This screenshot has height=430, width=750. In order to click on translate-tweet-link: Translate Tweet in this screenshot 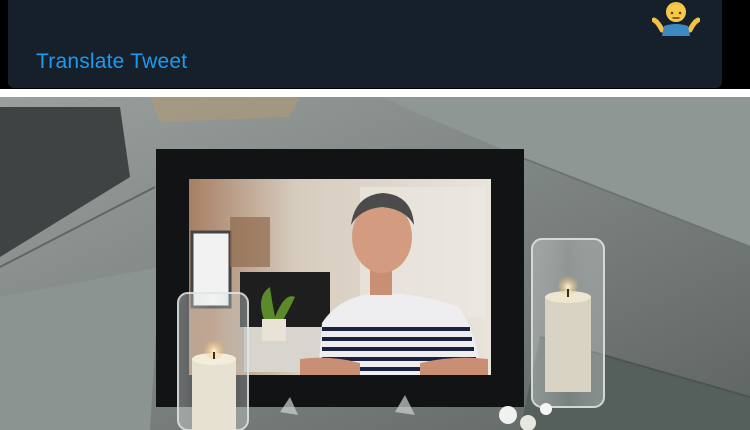, I will do `click(111, 62)`.